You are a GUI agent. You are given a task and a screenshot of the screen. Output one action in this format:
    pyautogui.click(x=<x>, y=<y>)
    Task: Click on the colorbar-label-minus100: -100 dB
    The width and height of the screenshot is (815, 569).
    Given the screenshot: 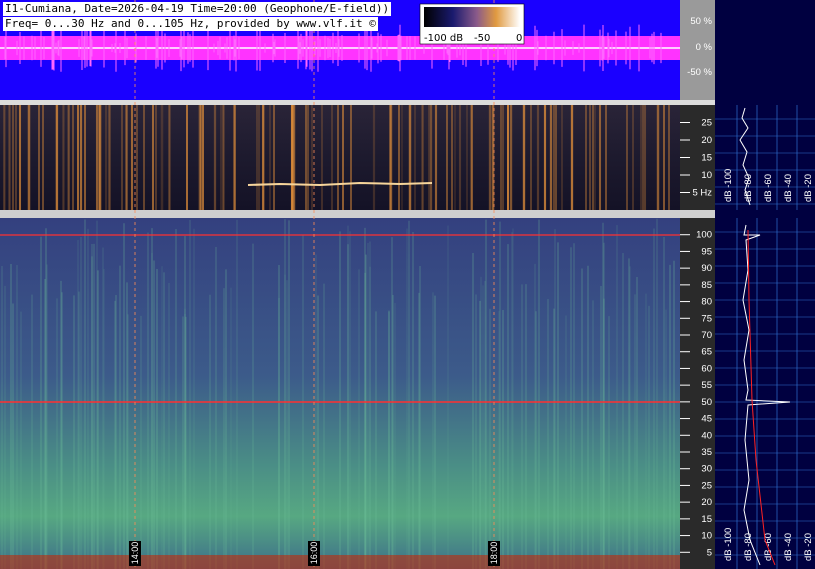 What is the action you would take?
    pyautogui.click(x=443, y=38)
    